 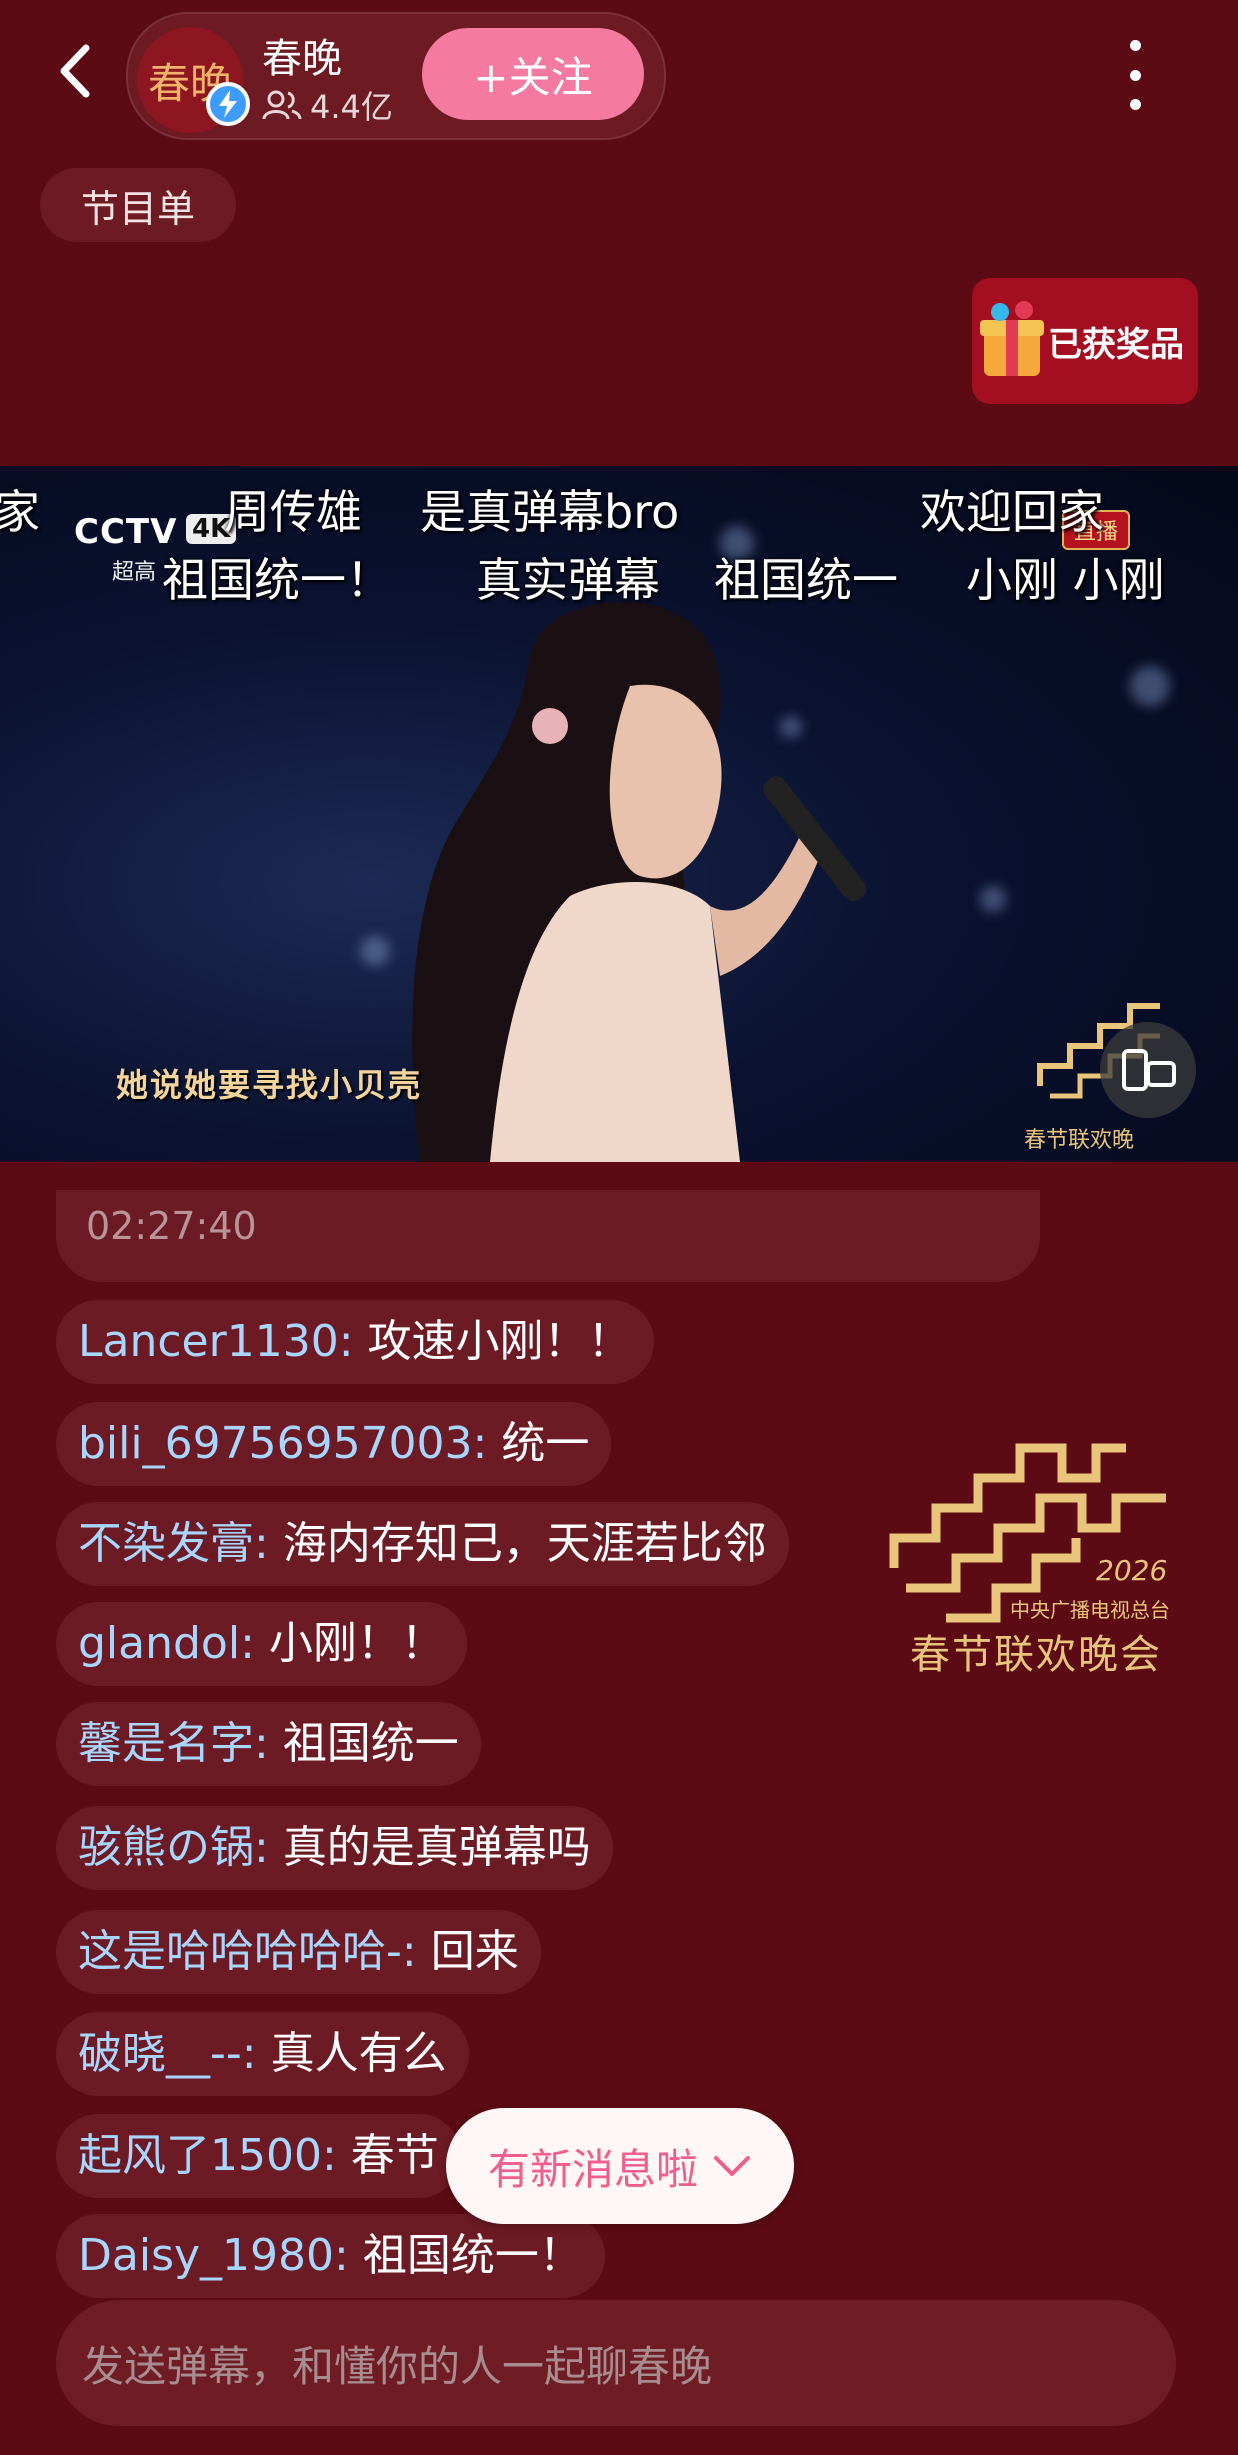 What do you see at coordinates (293, 512) in the screenshot?
I see `danmaku-item: 周传雄` at bounding box center [293, 512].